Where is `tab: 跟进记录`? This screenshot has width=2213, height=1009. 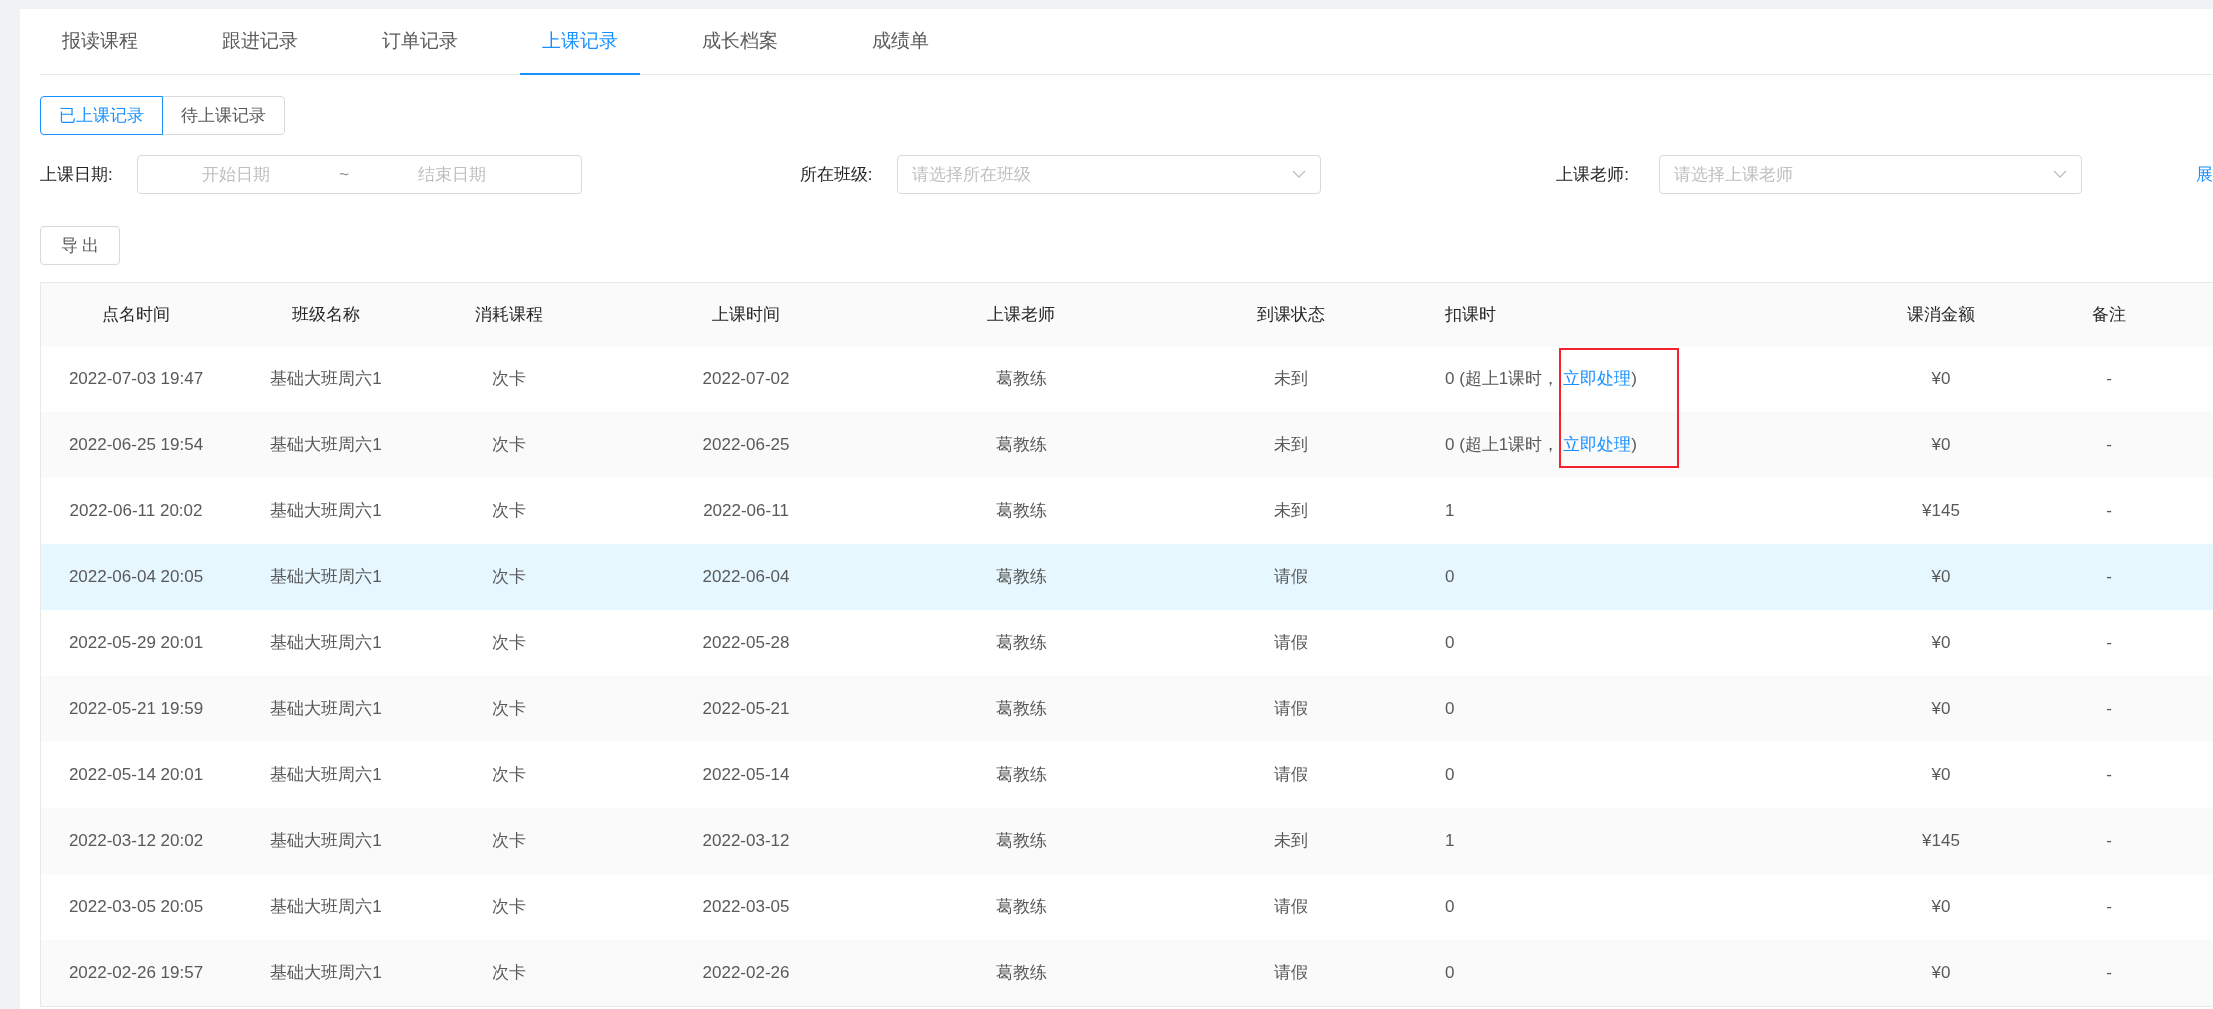
tab: 跟进记录 is located at coordinates (260, 42).